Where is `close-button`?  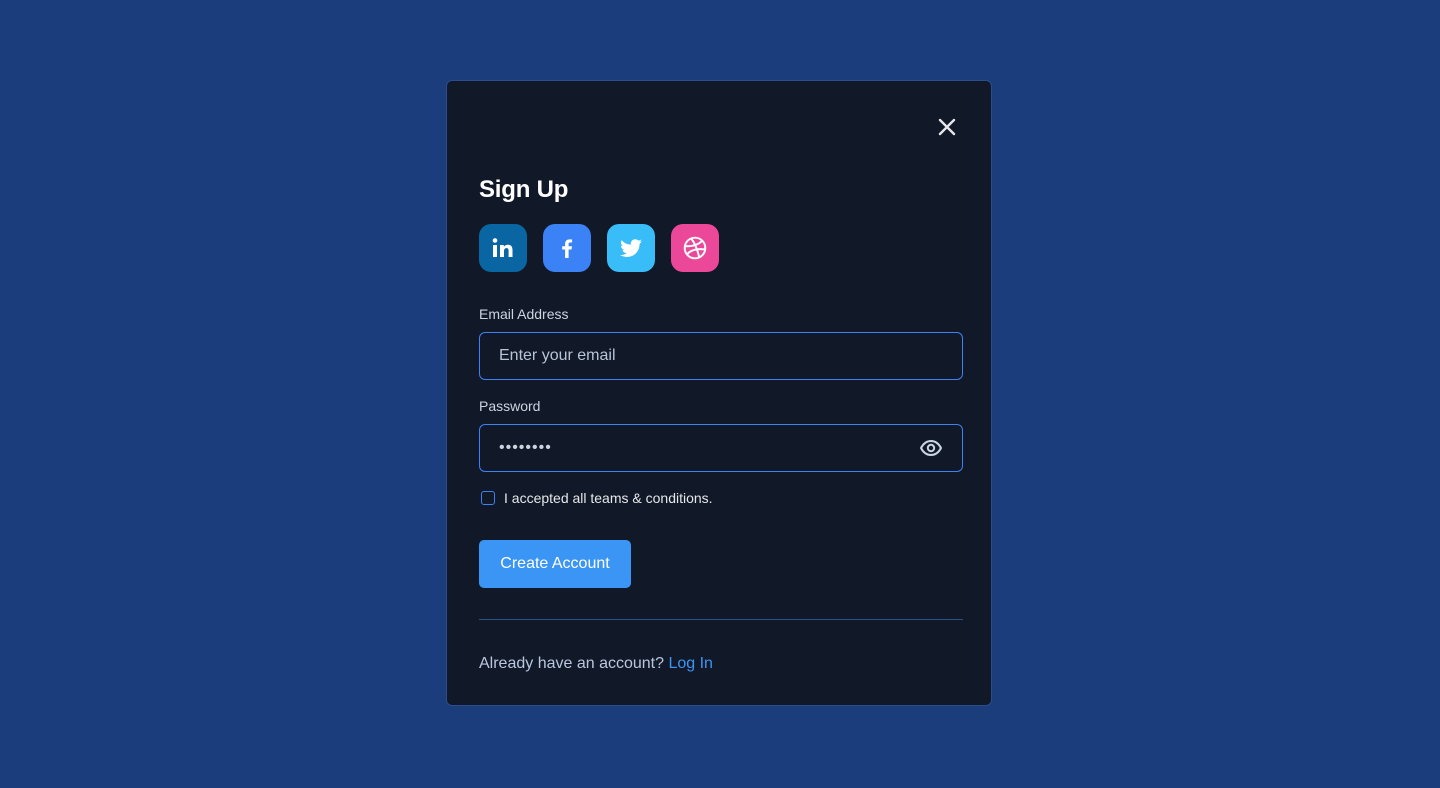 close-button is located at coordinates (947, 127).